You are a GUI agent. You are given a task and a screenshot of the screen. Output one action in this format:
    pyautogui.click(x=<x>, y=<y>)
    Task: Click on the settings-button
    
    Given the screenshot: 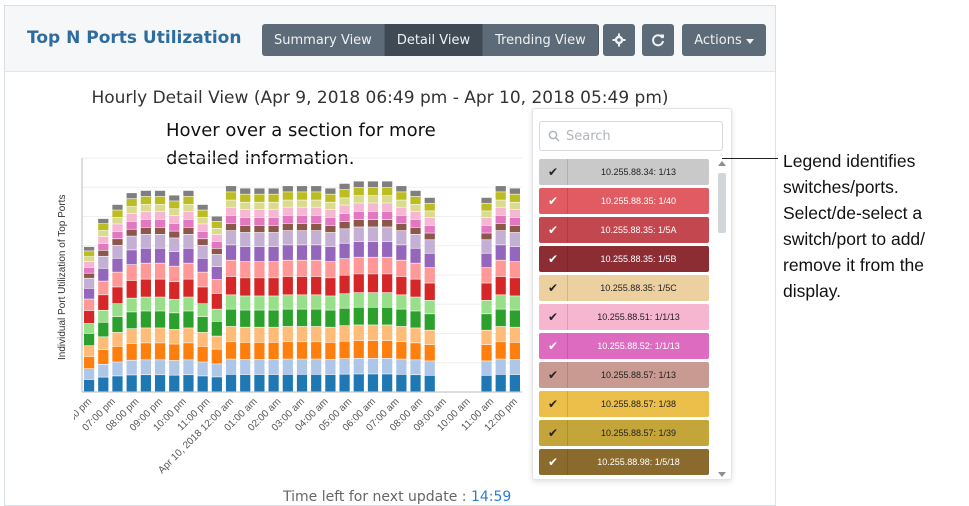 What is the action you would take?
    pyautogui.click(x=619, y=40)
    